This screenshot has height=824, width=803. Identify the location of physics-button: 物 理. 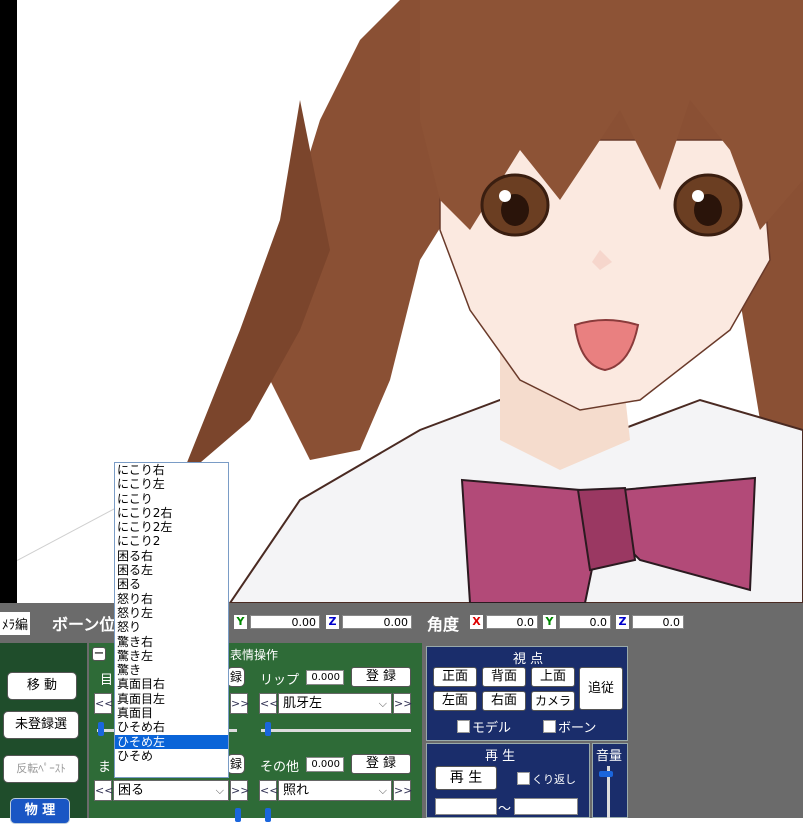
(40, 811).